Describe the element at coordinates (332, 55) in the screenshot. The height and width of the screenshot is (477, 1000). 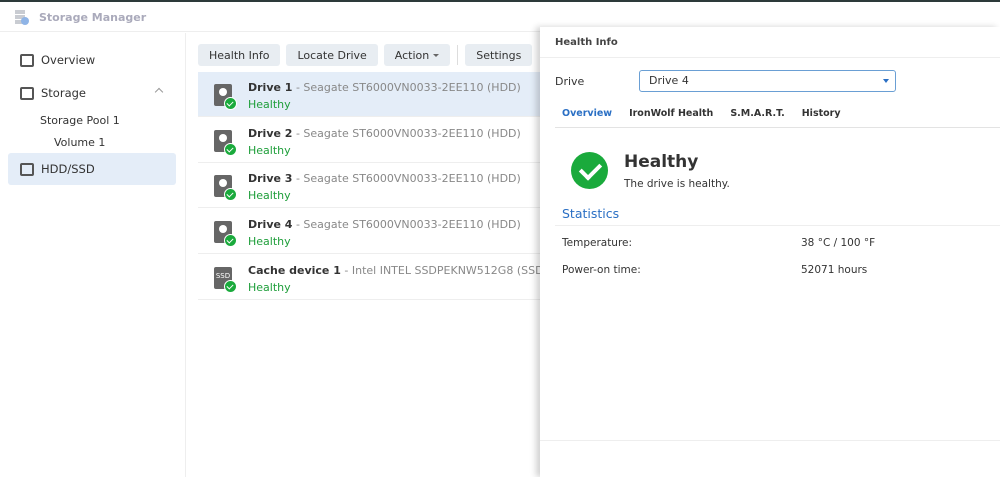
I see `locate-drive-button: Locate Drive` at that location.